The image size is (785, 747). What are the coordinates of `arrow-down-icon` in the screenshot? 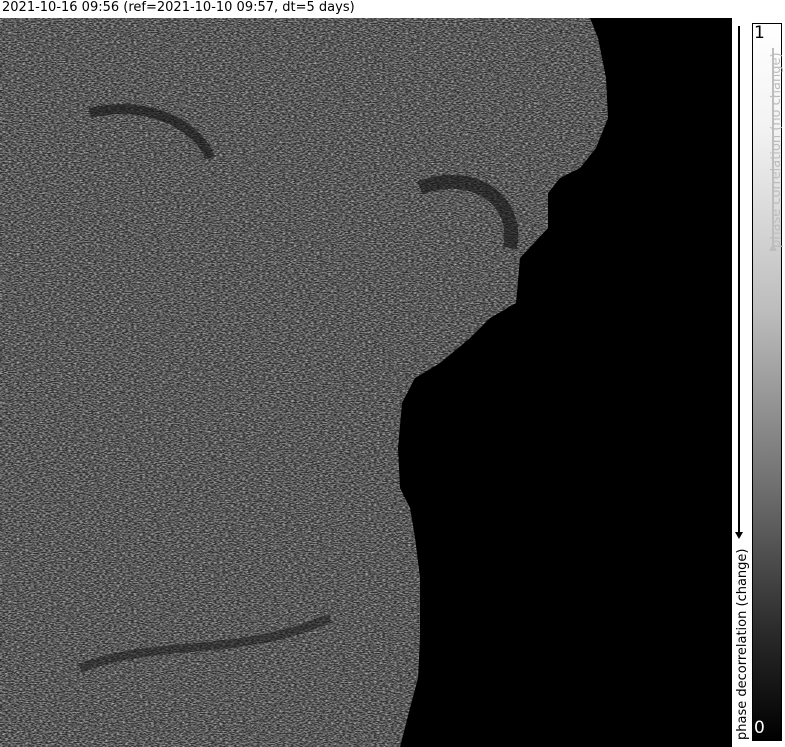 It's located at (739, 282).